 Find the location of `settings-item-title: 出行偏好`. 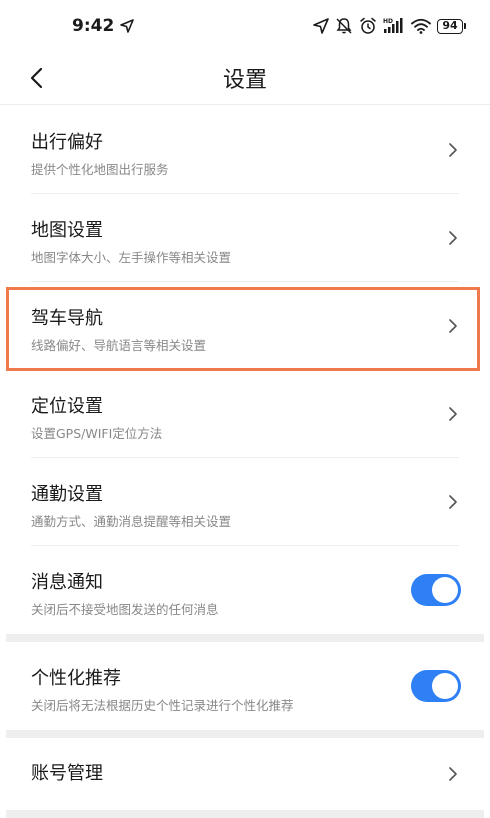

settings-item-title: 出行偏好 is located at coordinates (67, 142).